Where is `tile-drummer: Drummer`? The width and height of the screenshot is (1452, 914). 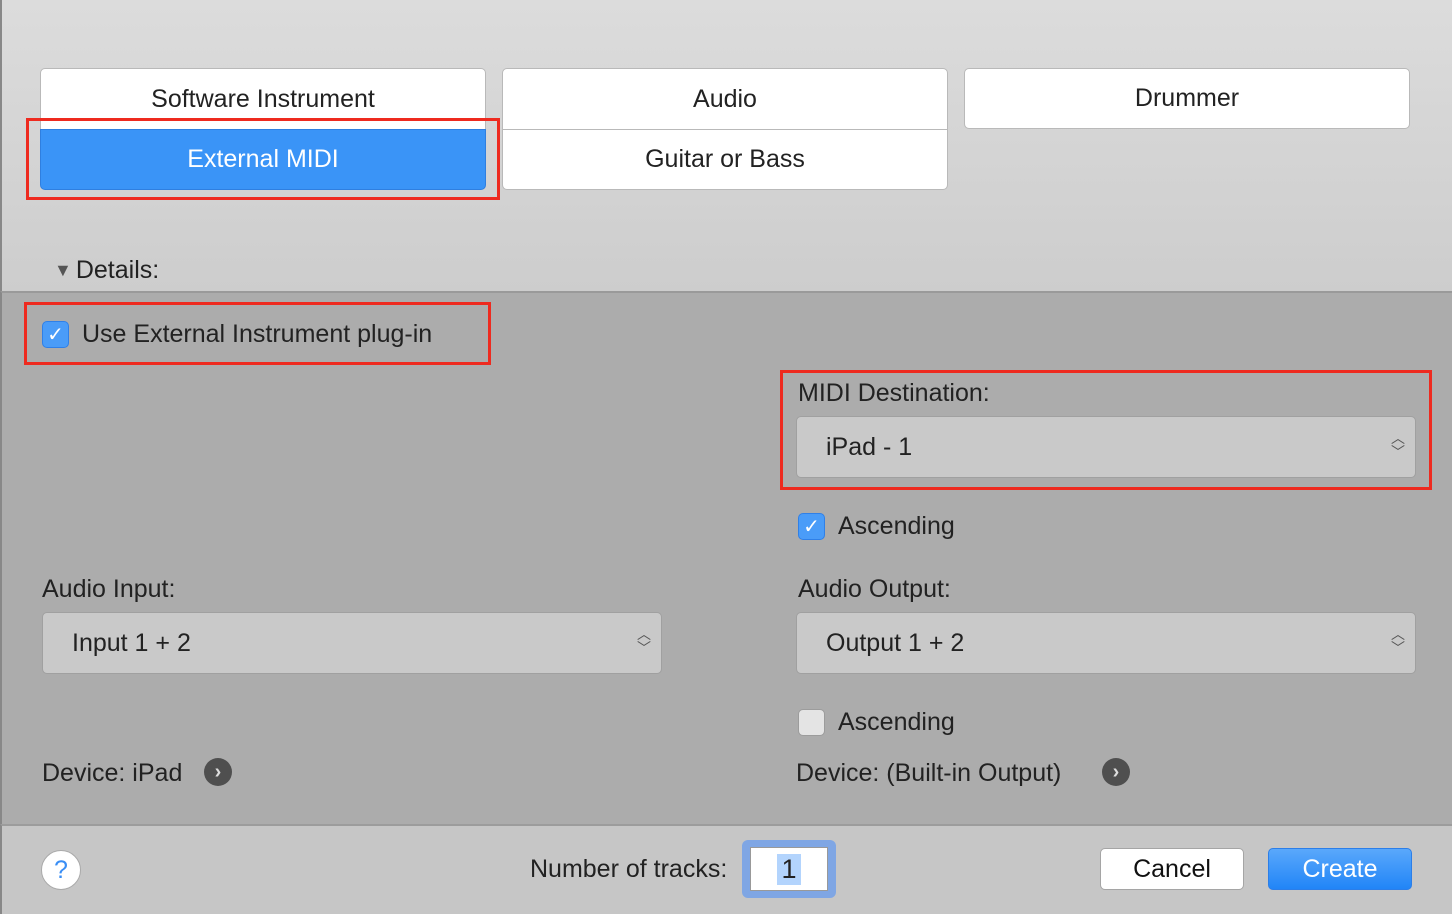 tile-drummer: Drummer is located at coordinates (1187, 98).